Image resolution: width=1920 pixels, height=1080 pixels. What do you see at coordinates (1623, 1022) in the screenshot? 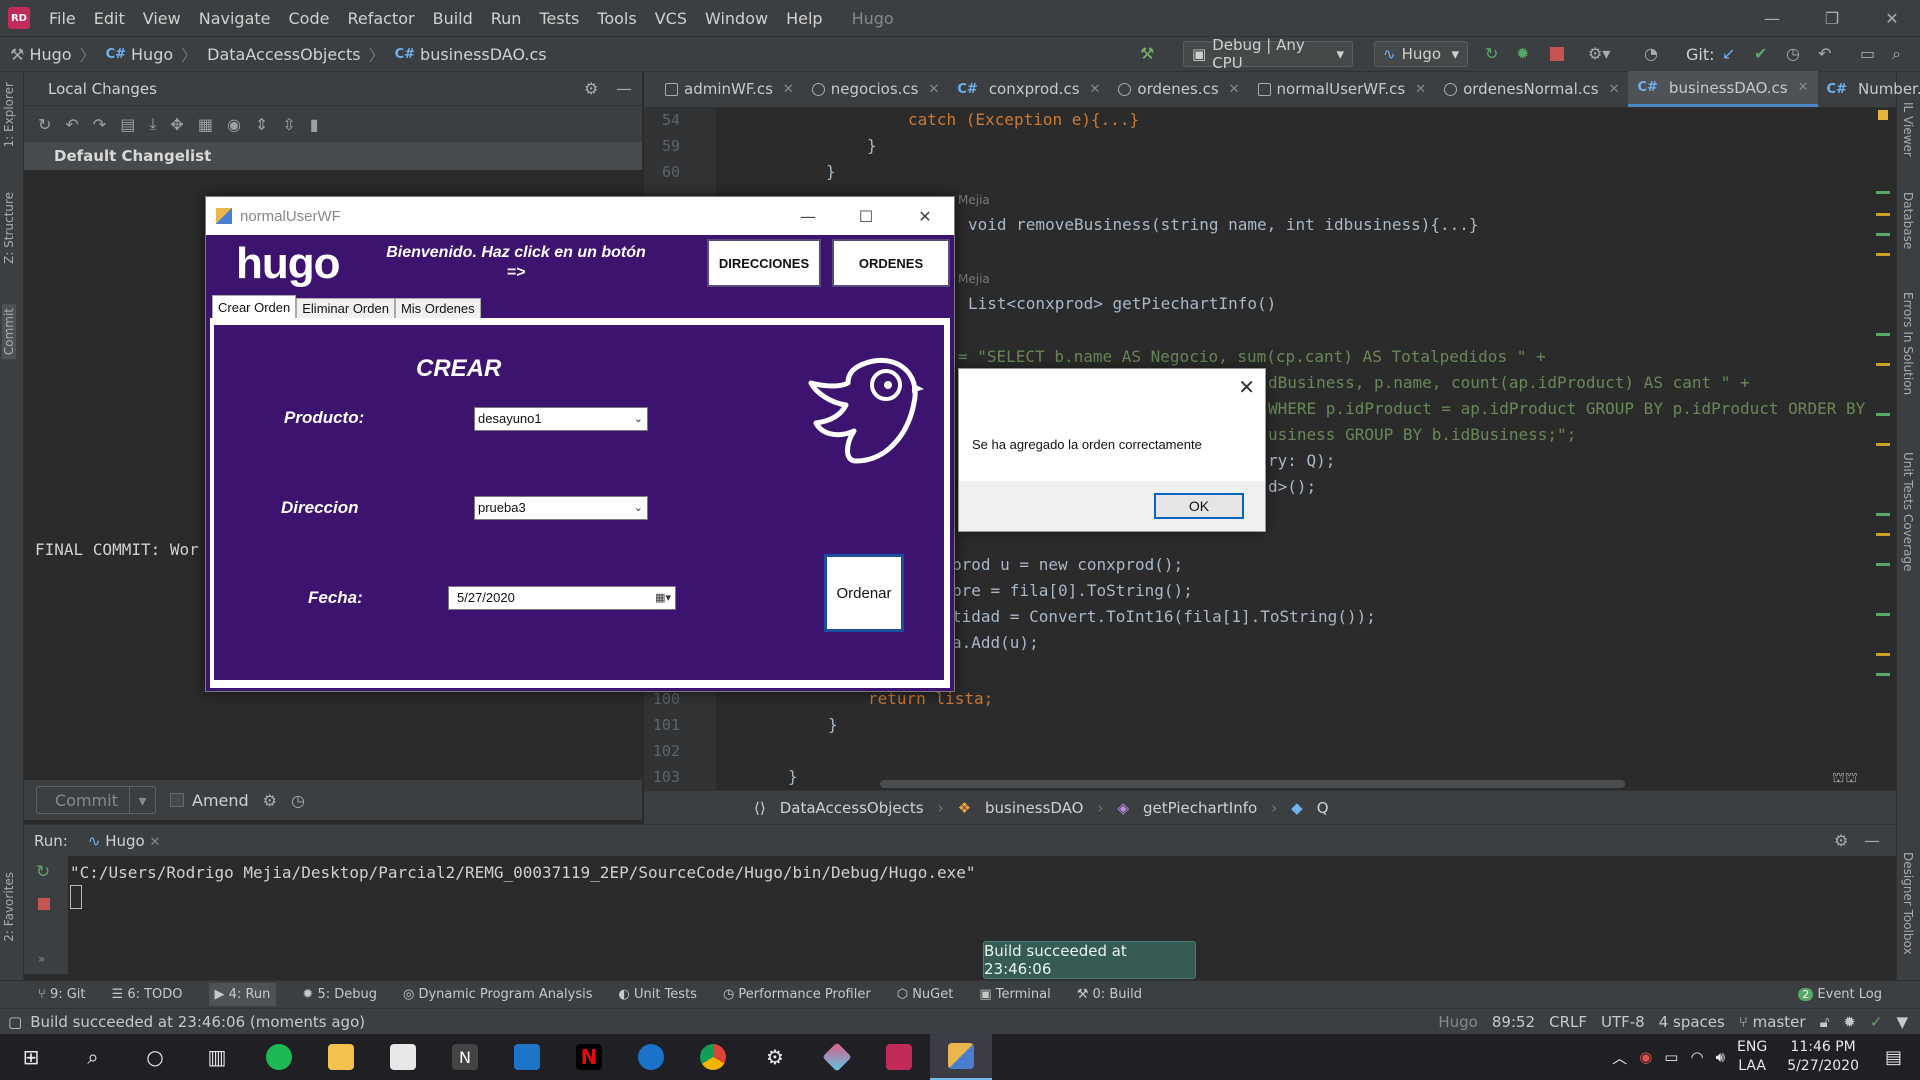
I see `status-encoding: UTF-8` at bounding box center [1623, 1022].